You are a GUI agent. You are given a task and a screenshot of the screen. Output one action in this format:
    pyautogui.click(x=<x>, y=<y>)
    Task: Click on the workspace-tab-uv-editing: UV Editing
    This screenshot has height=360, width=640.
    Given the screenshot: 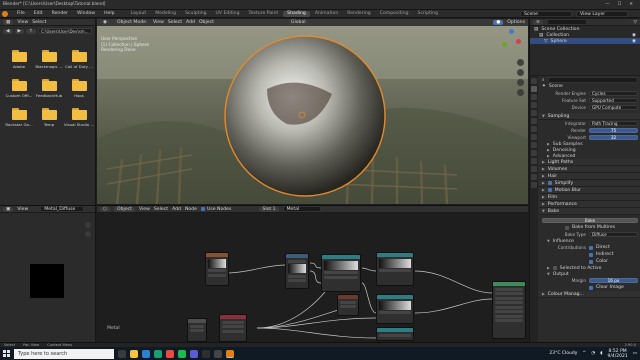 What is the action you would take?
    pyautogui.click(x=228, y=14)
    